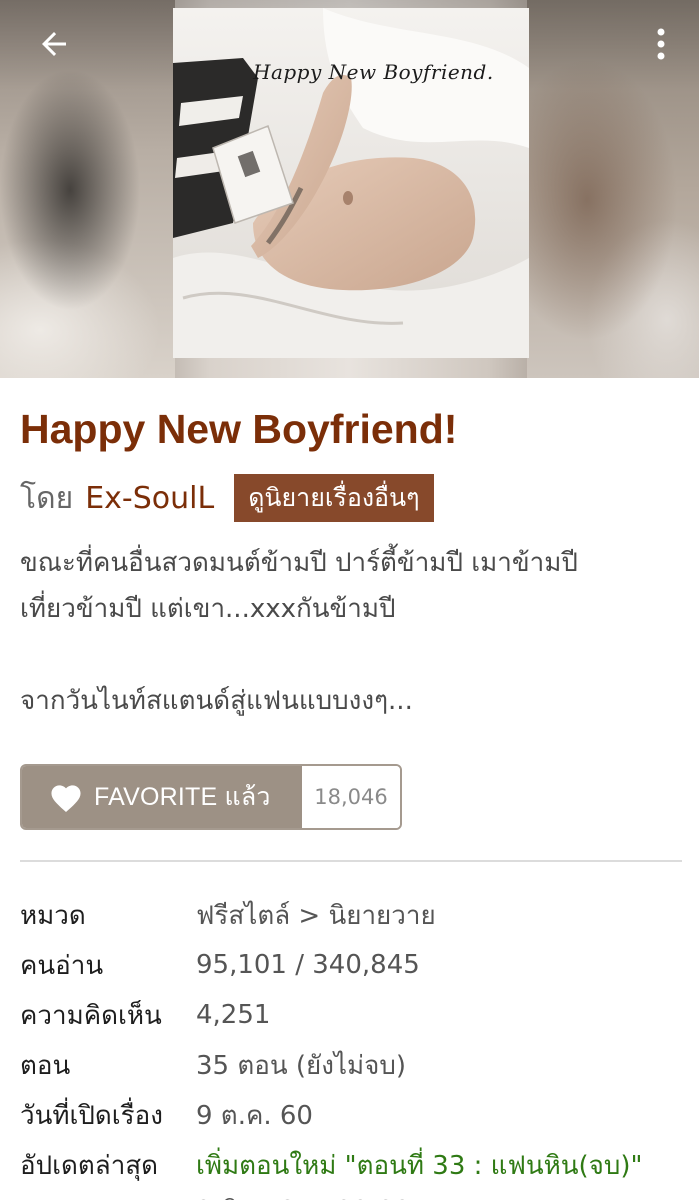 This screenshot has width=699, height=1200. What do you see at coordinates (334, 498) in the screenshot?
I see `other-stories-button: ดูนิยายเรื่องอื่นๆ` at bounding box center [334, 498].